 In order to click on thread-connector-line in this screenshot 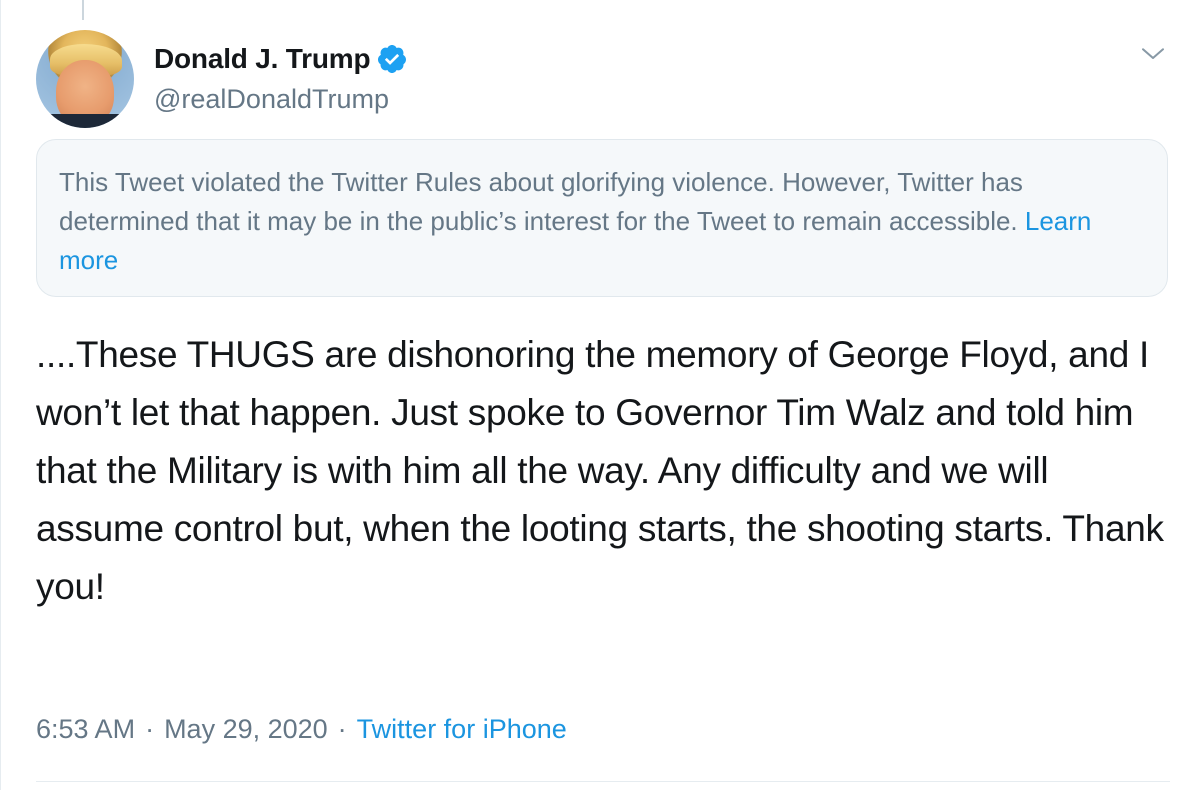, I will do `click(83, 10)`.